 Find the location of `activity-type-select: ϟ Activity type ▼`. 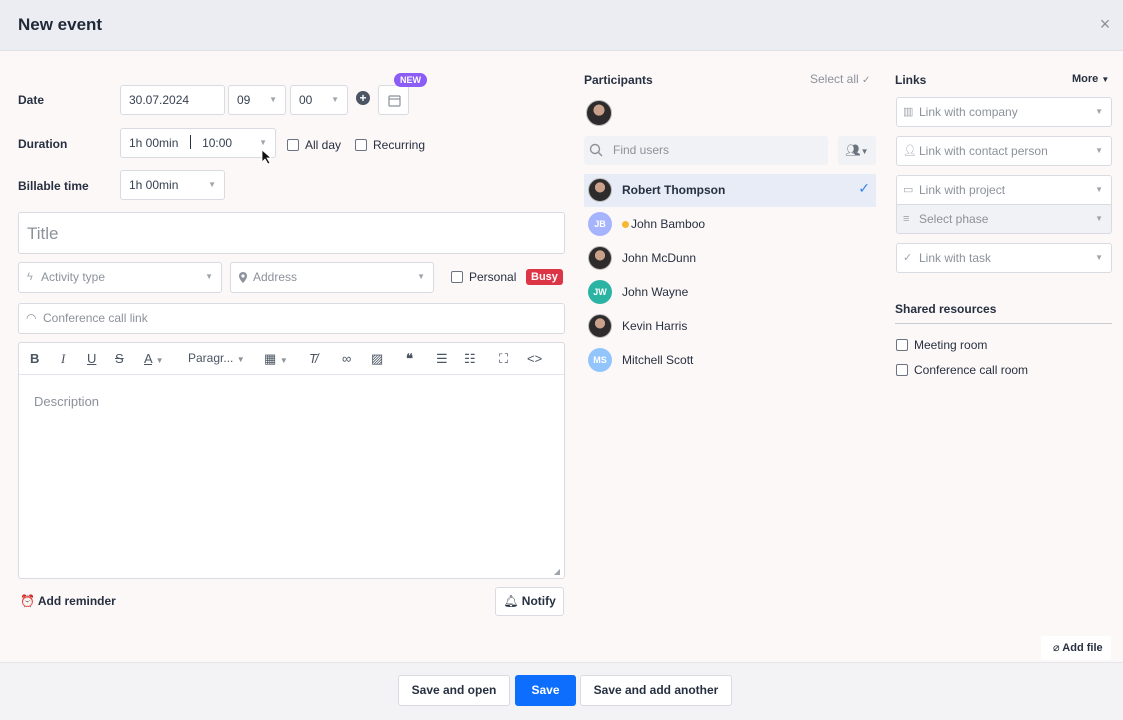

activity-type-select: ϟ Activity type ▼ is located at coordinates (120, 277).